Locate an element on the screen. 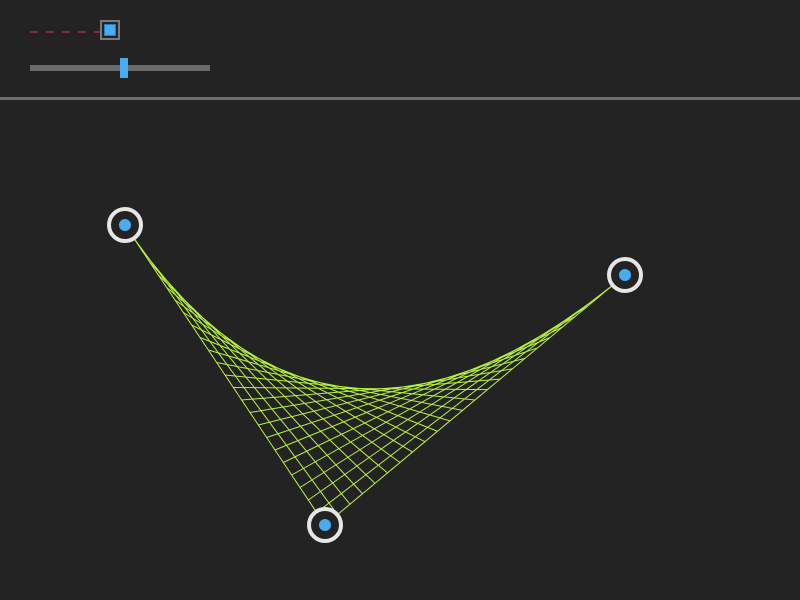 The width and height of the screenshot is (800, 600). control-point-start-center is located at coordinates (125, 225).